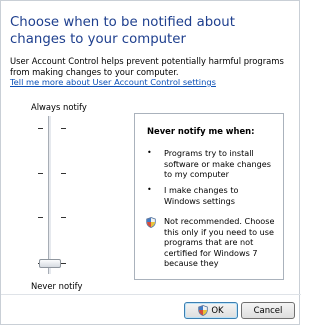 This screenshot has height=325, width=320. What do you see at coordinates (57, 286) in the screenshot?
I see `slider-bottom-label: Never notify` at bounding box center [57, 286].